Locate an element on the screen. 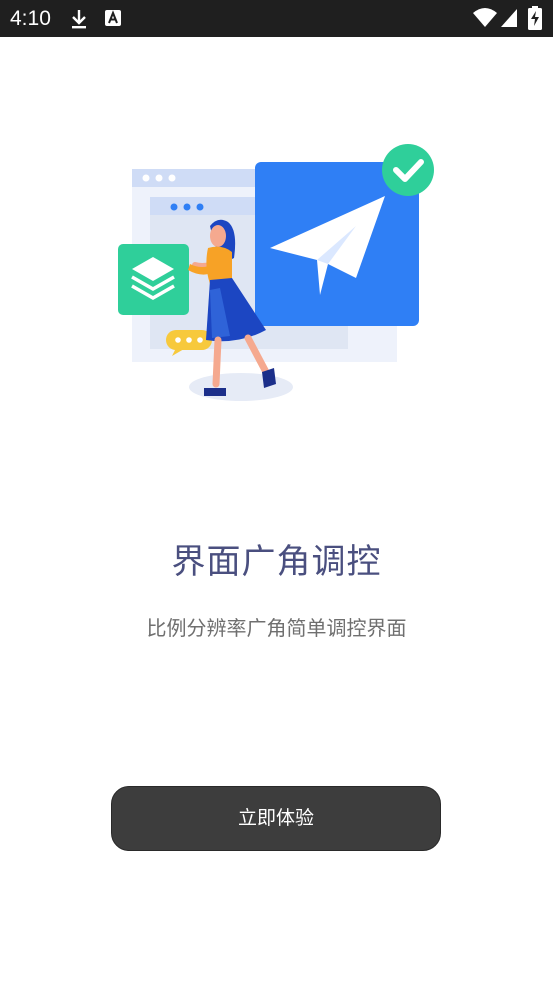  page-subtitle: 比例分辨率广角简单调控界面 is located at coordinates (276, 628).